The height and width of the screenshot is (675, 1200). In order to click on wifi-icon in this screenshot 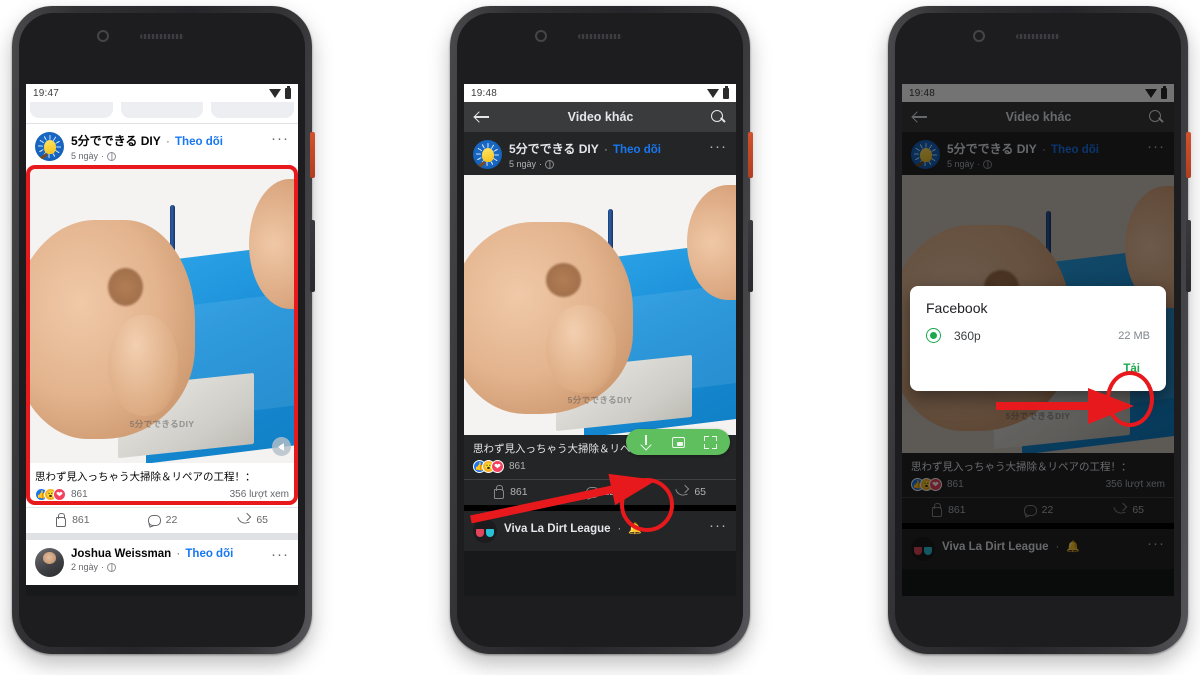, I will do `click(275, 93)`.